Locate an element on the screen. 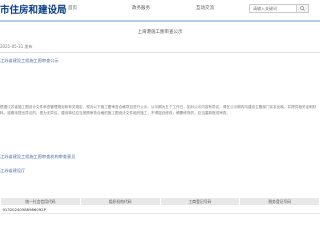 The height and width of the screenshot is (240, 320). search-icon is located at coordinates (302, 8).